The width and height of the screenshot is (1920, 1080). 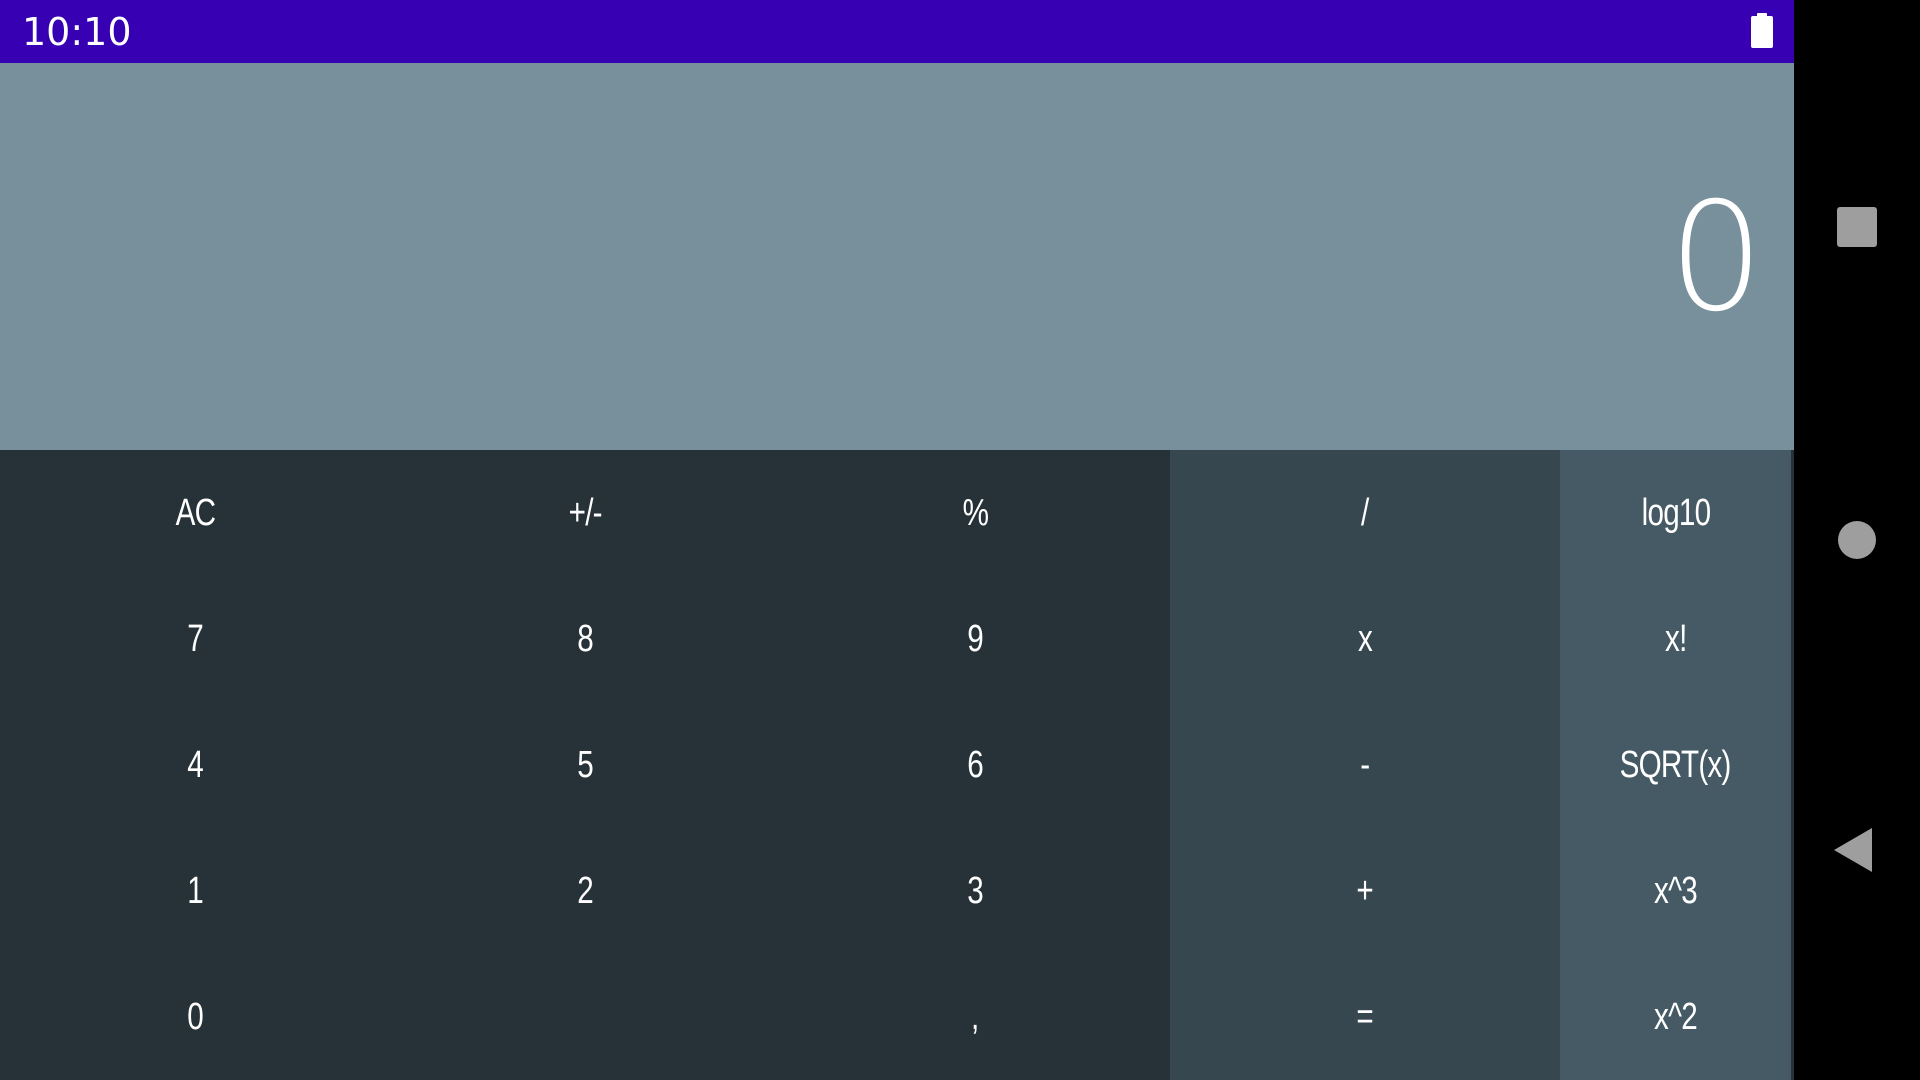 I want to click on square-button: x^2, so click(x=1675, y=1017).